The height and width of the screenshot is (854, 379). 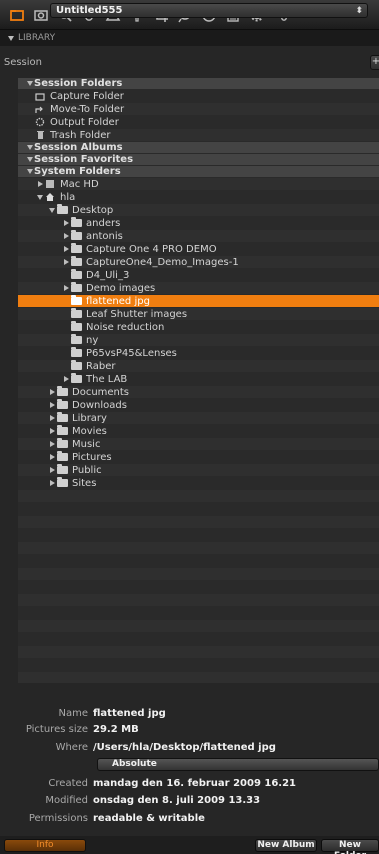 What do you see at coordinates (198, 301) in the screenshot?
I see `tree-item-flattened-jpg: flattened jpg` at bounding box center [198, 301].